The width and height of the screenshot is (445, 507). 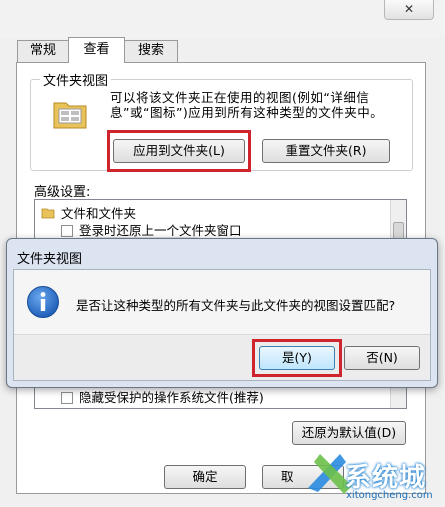 I want to click on folder-icon, so click(x=70, y=115).